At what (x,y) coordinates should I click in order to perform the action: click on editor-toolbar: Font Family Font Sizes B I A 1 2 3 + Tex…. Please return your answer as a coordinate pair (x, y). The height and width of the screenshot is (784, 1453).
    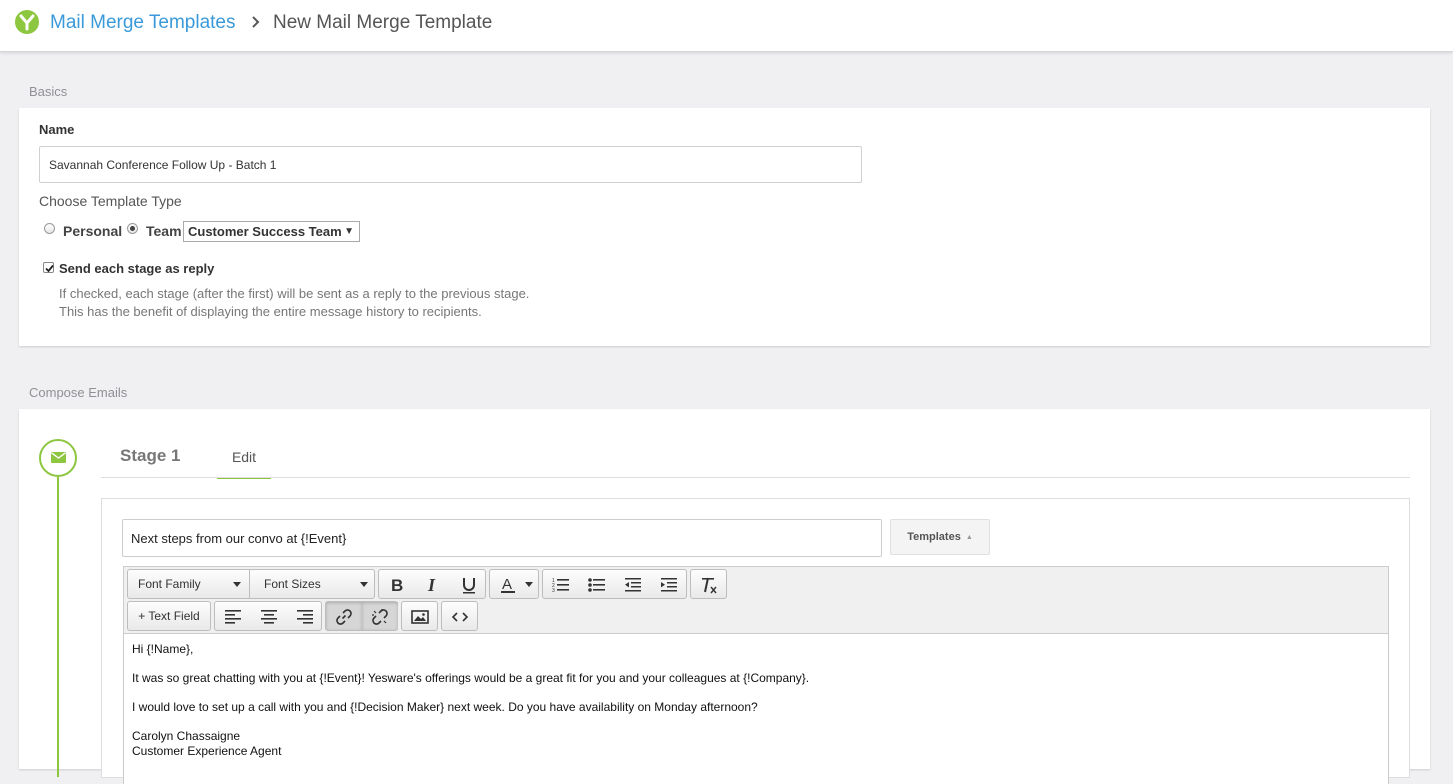
    Looking at the image, I should click on (756, 600).